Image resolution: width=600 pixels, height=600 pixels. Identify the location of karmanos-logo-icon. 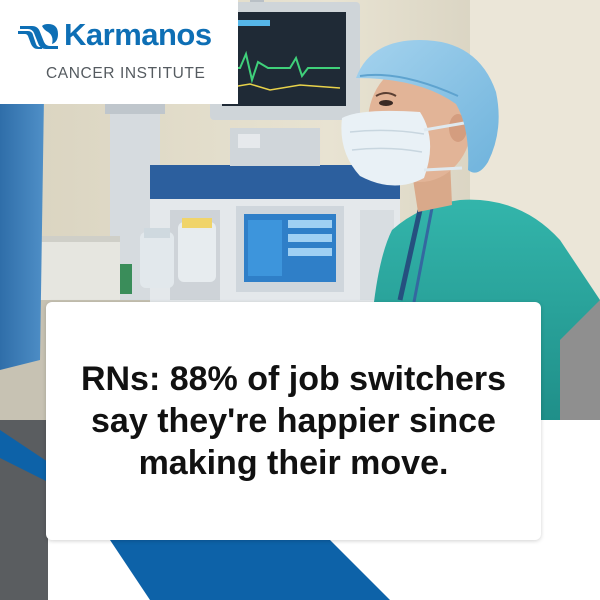
(38, 36).